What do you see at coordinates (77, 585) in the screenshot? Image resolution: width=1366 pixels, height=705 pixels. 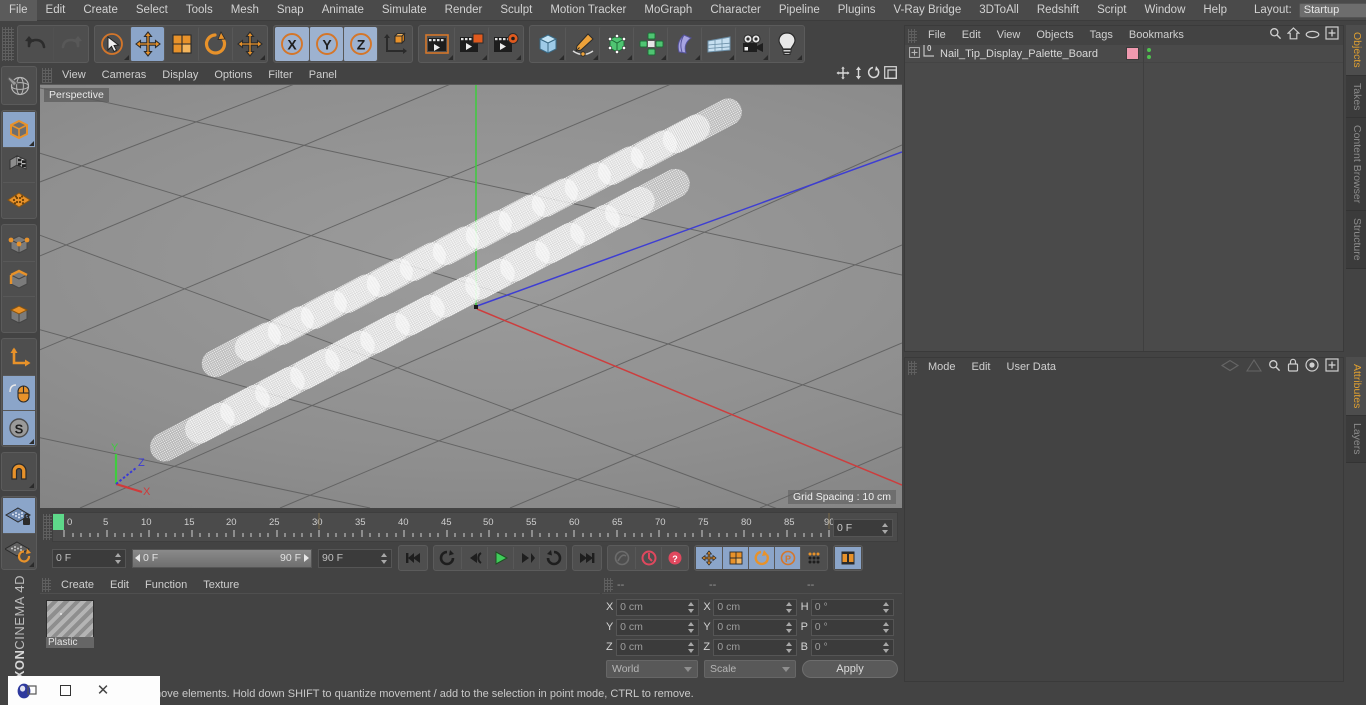 I see `material-menu-create: Create` at bounding box center [77, 585].